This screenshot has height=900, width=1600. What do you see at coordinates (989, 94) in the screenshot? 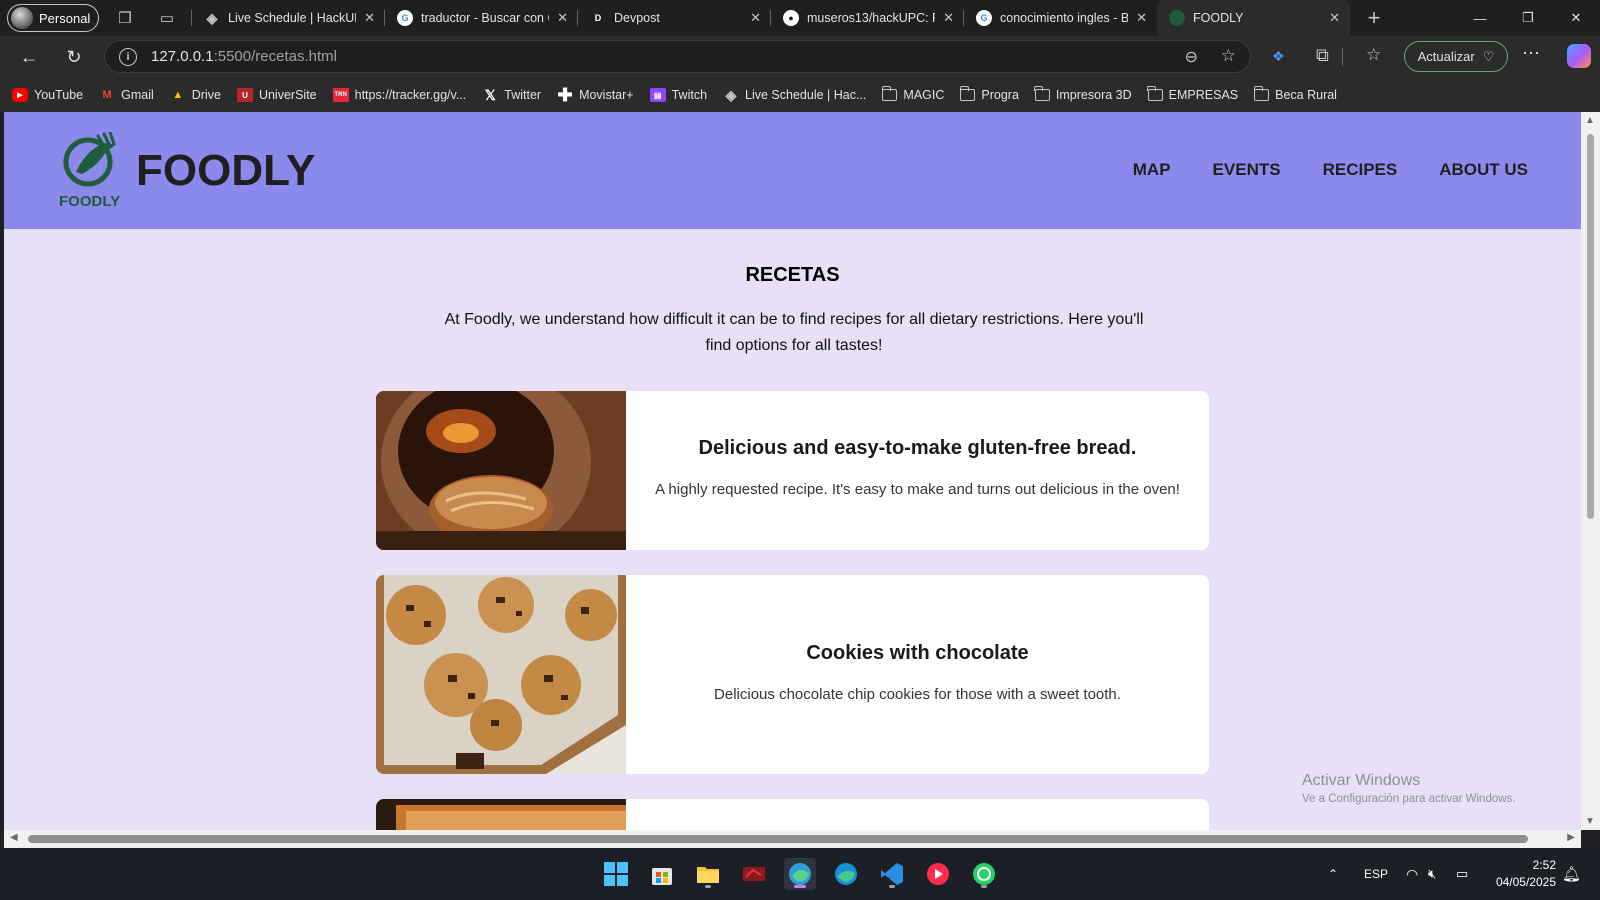
I see `bookmark-folder-progra: Progra` at bounding box center [989, 94].